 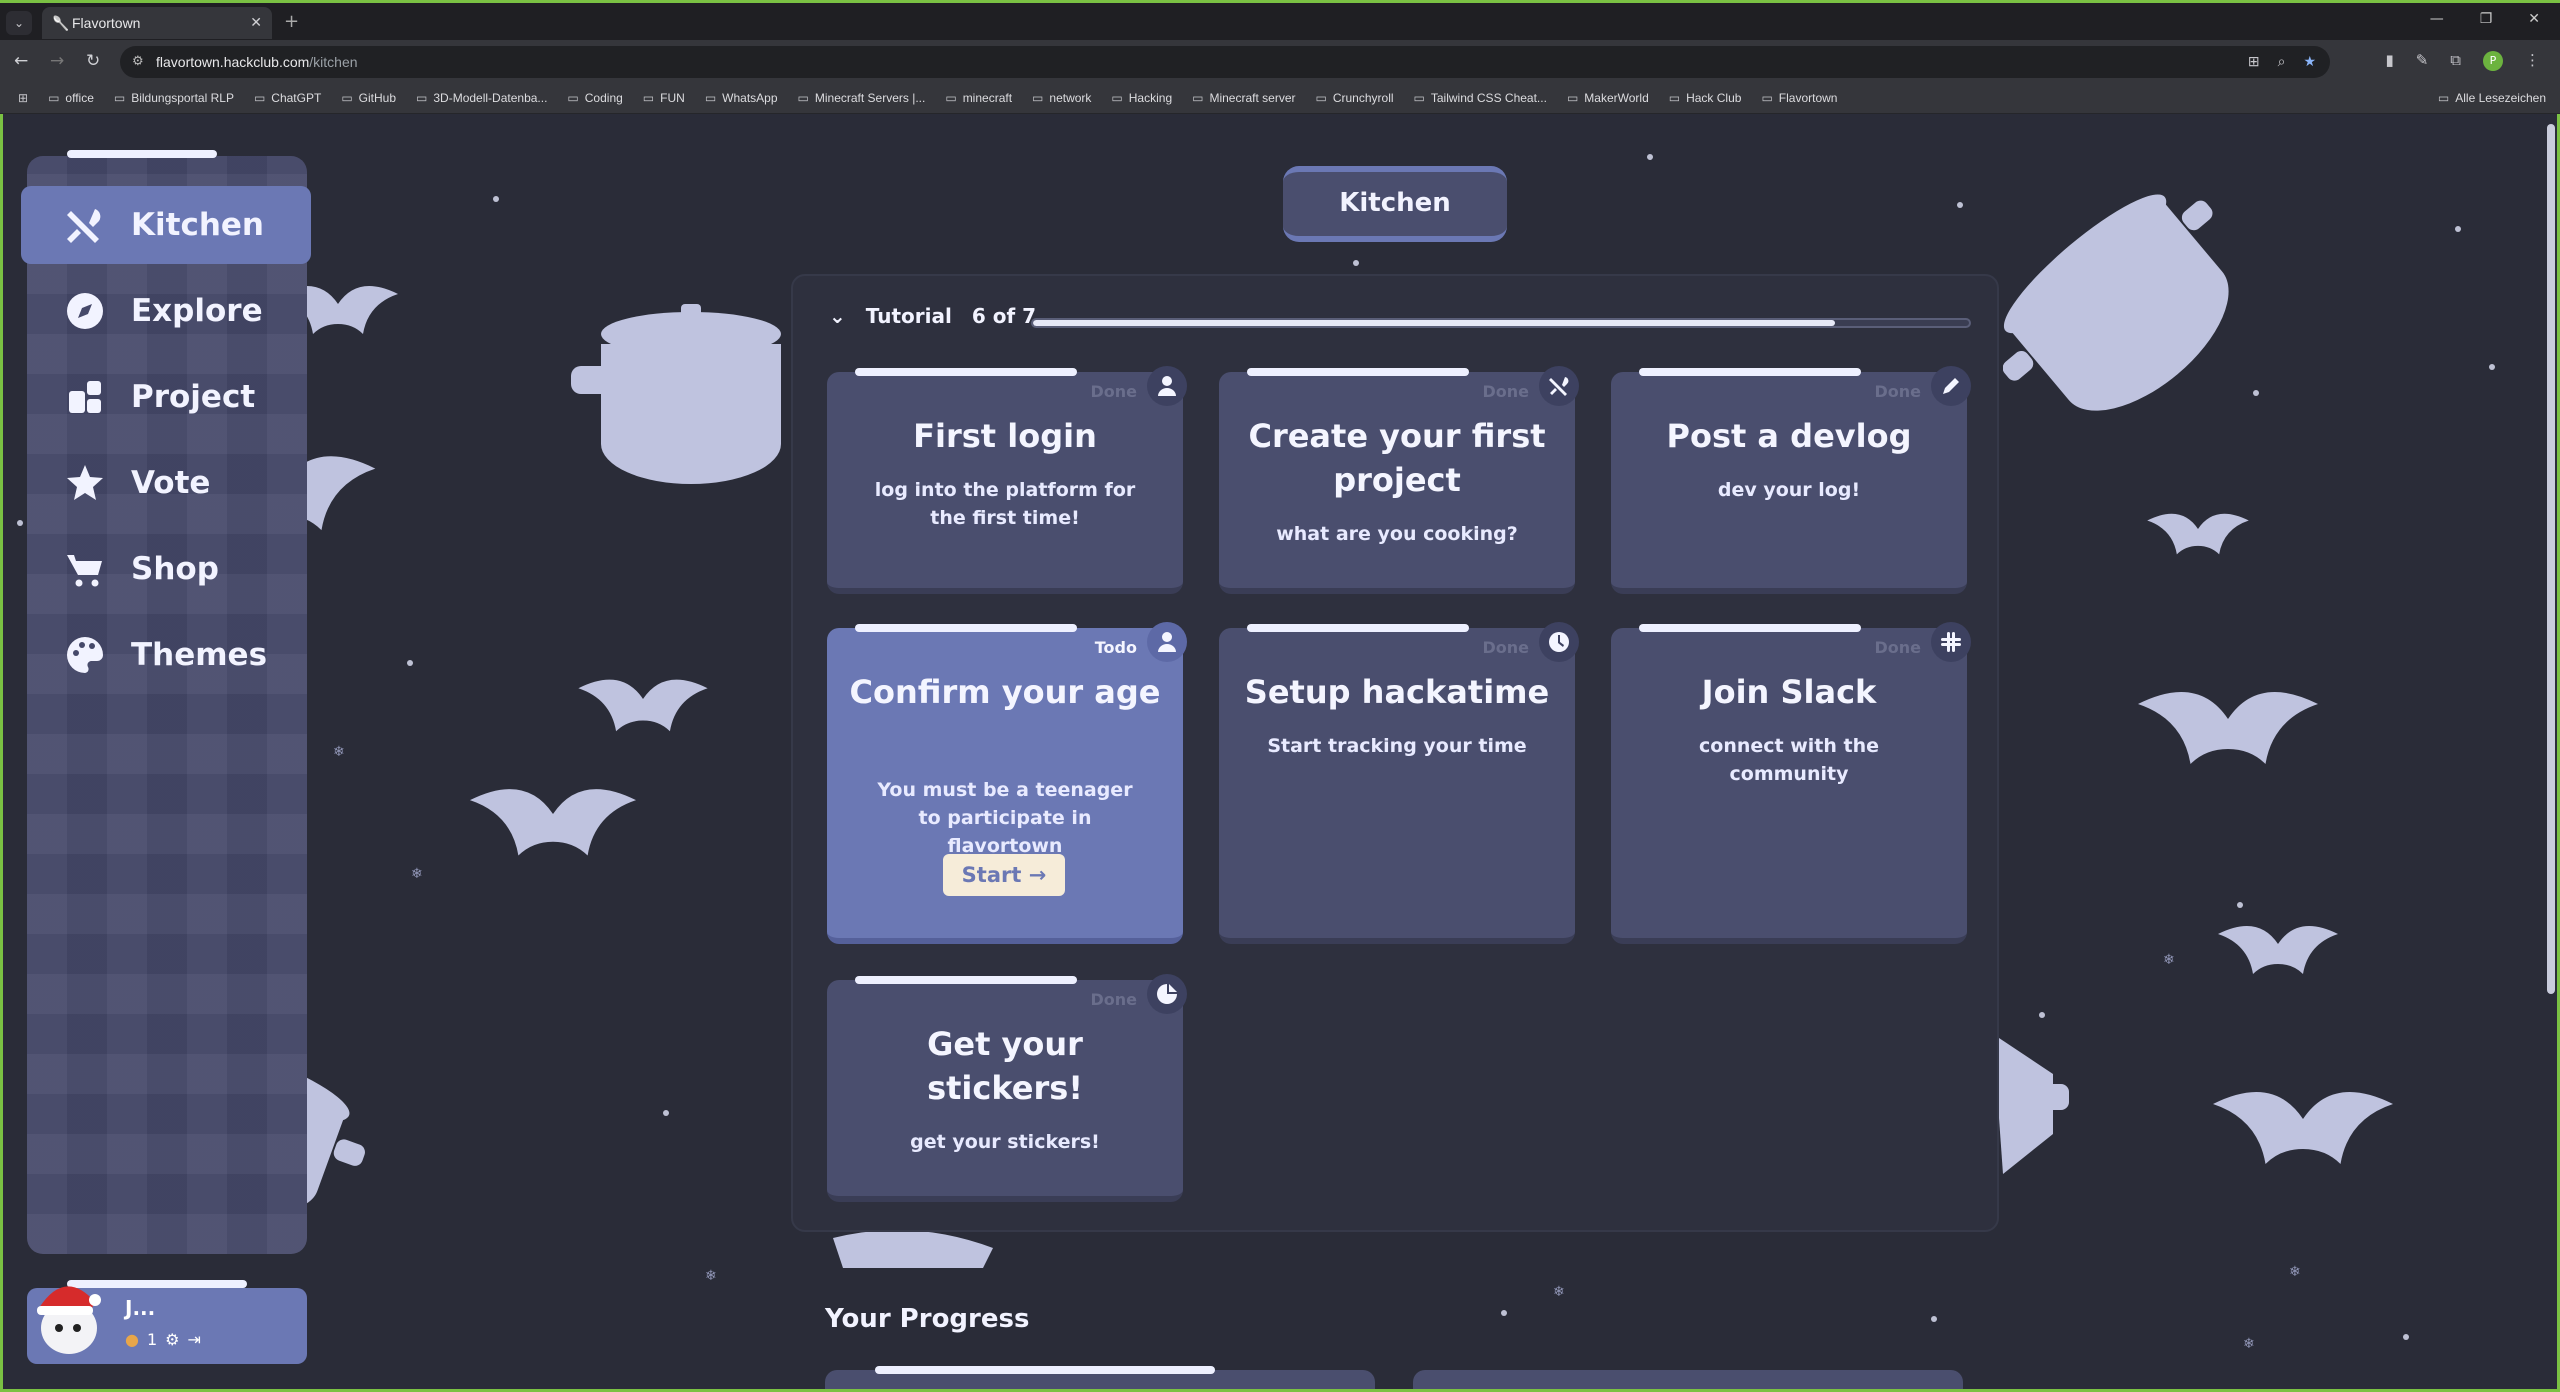 I want to click on bookmark-item: ▭ Hacking, so click(x=1141, y=98).